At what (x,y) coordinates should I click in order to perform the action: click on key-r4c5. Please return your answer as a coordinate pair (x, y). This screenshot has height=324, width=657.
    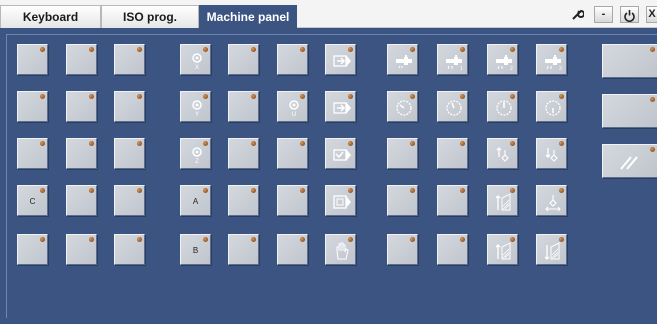
    Looking at the image, I should click on (243, 200).